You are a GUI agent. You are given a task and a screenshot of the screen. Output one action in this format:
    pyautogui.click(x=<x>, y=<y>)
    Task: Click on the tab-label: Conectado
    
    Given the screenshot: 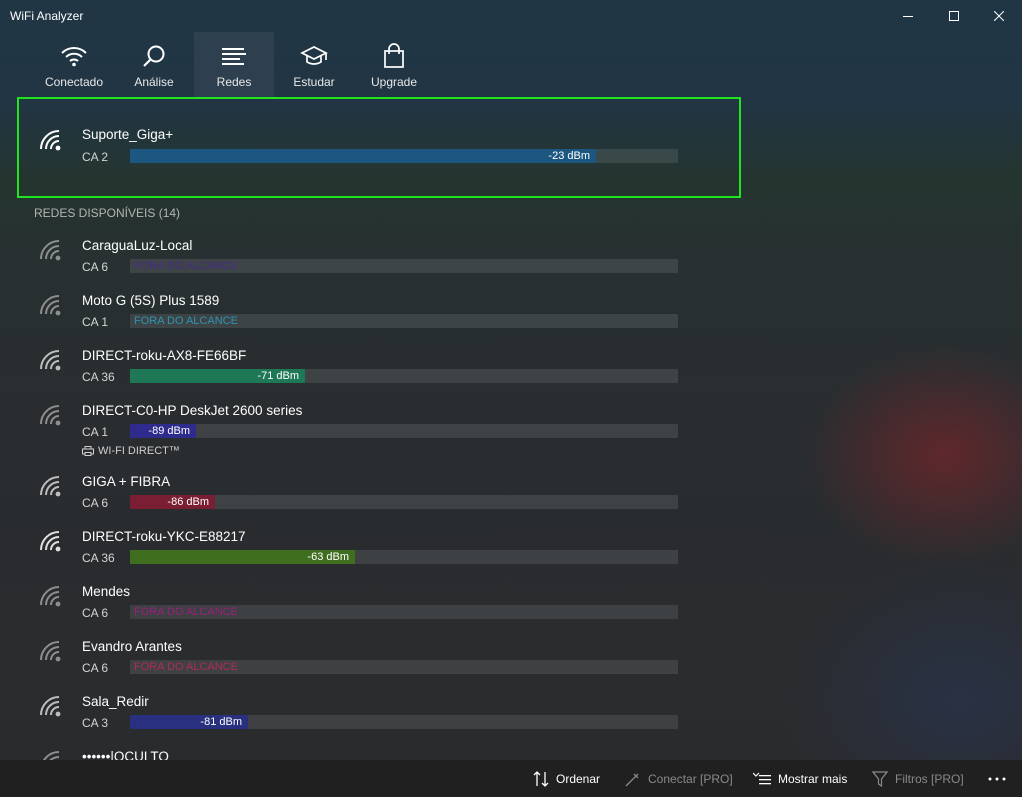 What is the action you would take?
    pyautogui.click(x=74, y=82)
    